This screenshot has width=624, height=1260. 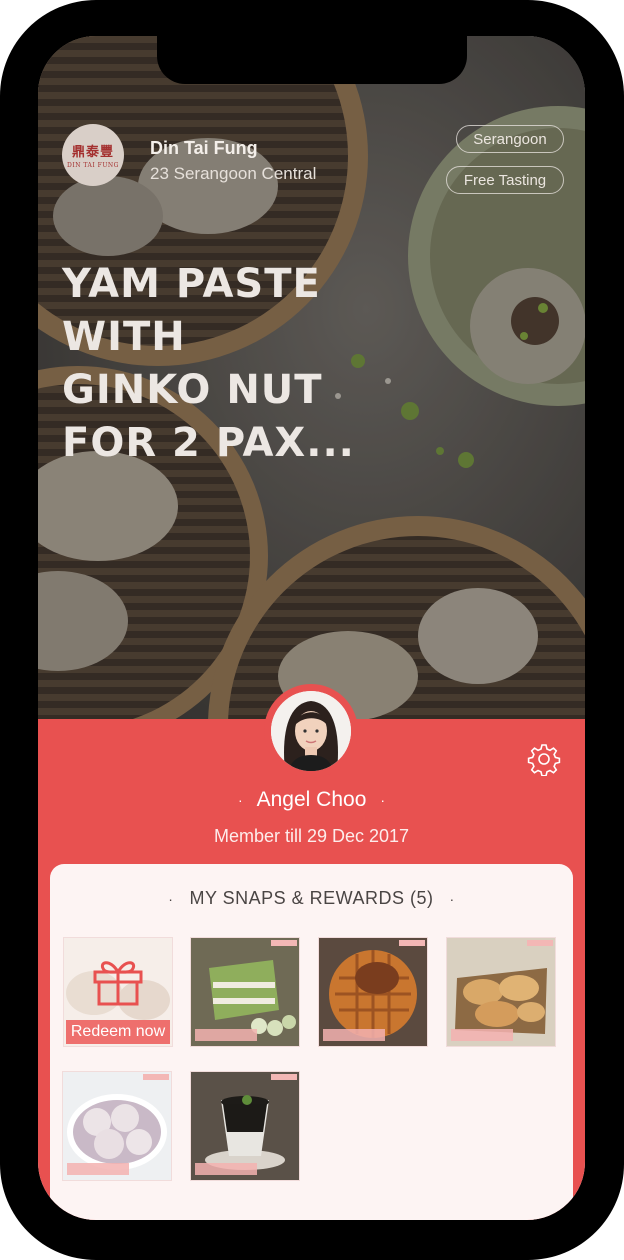 I want to click on logo-english-text: DIN TAI FUNG, so click(x=93, y=165).